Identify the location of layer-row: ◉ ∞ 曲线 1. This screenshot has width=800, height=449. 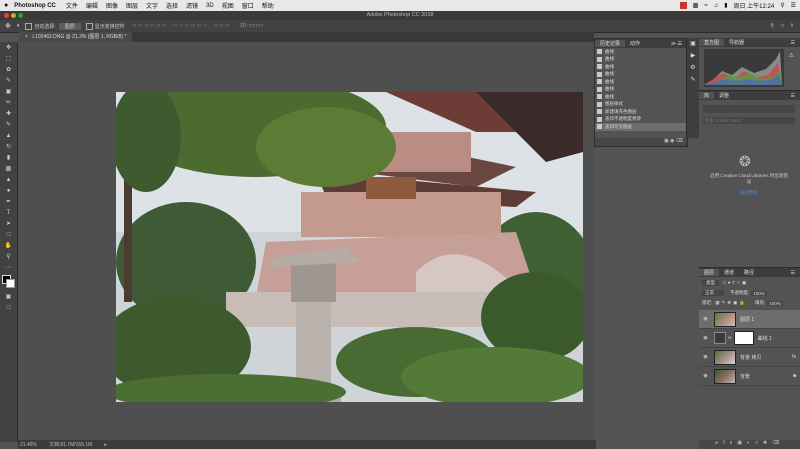
(749, 338).